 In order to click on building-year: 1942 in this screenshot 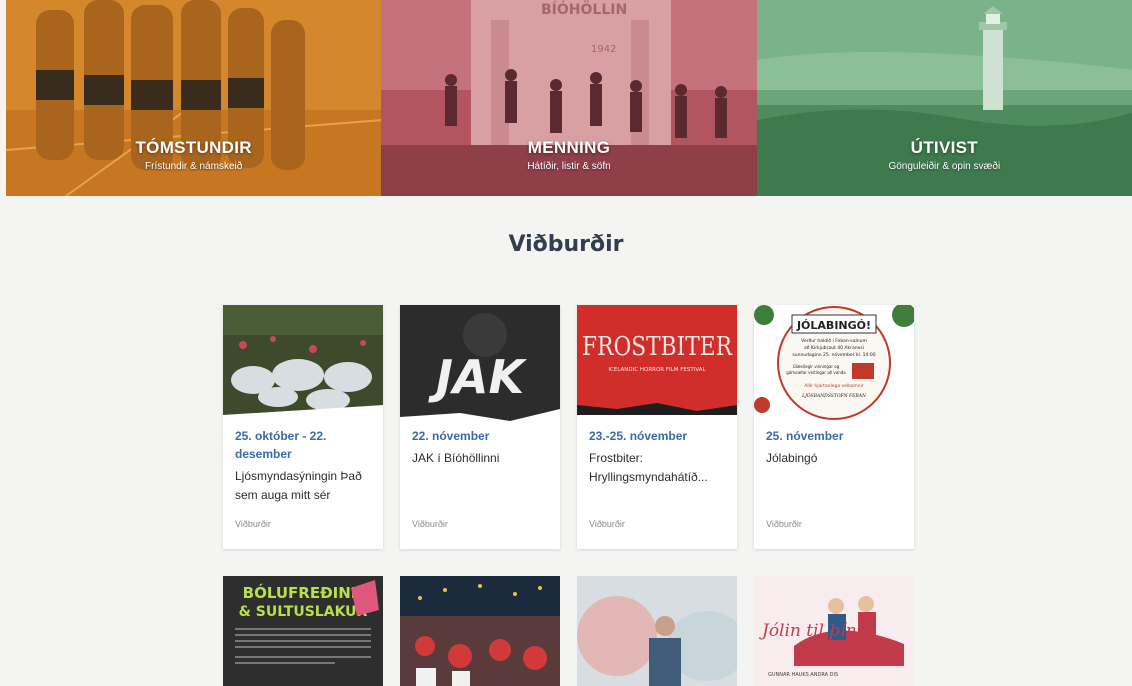, I will do `click(603, 49)`.